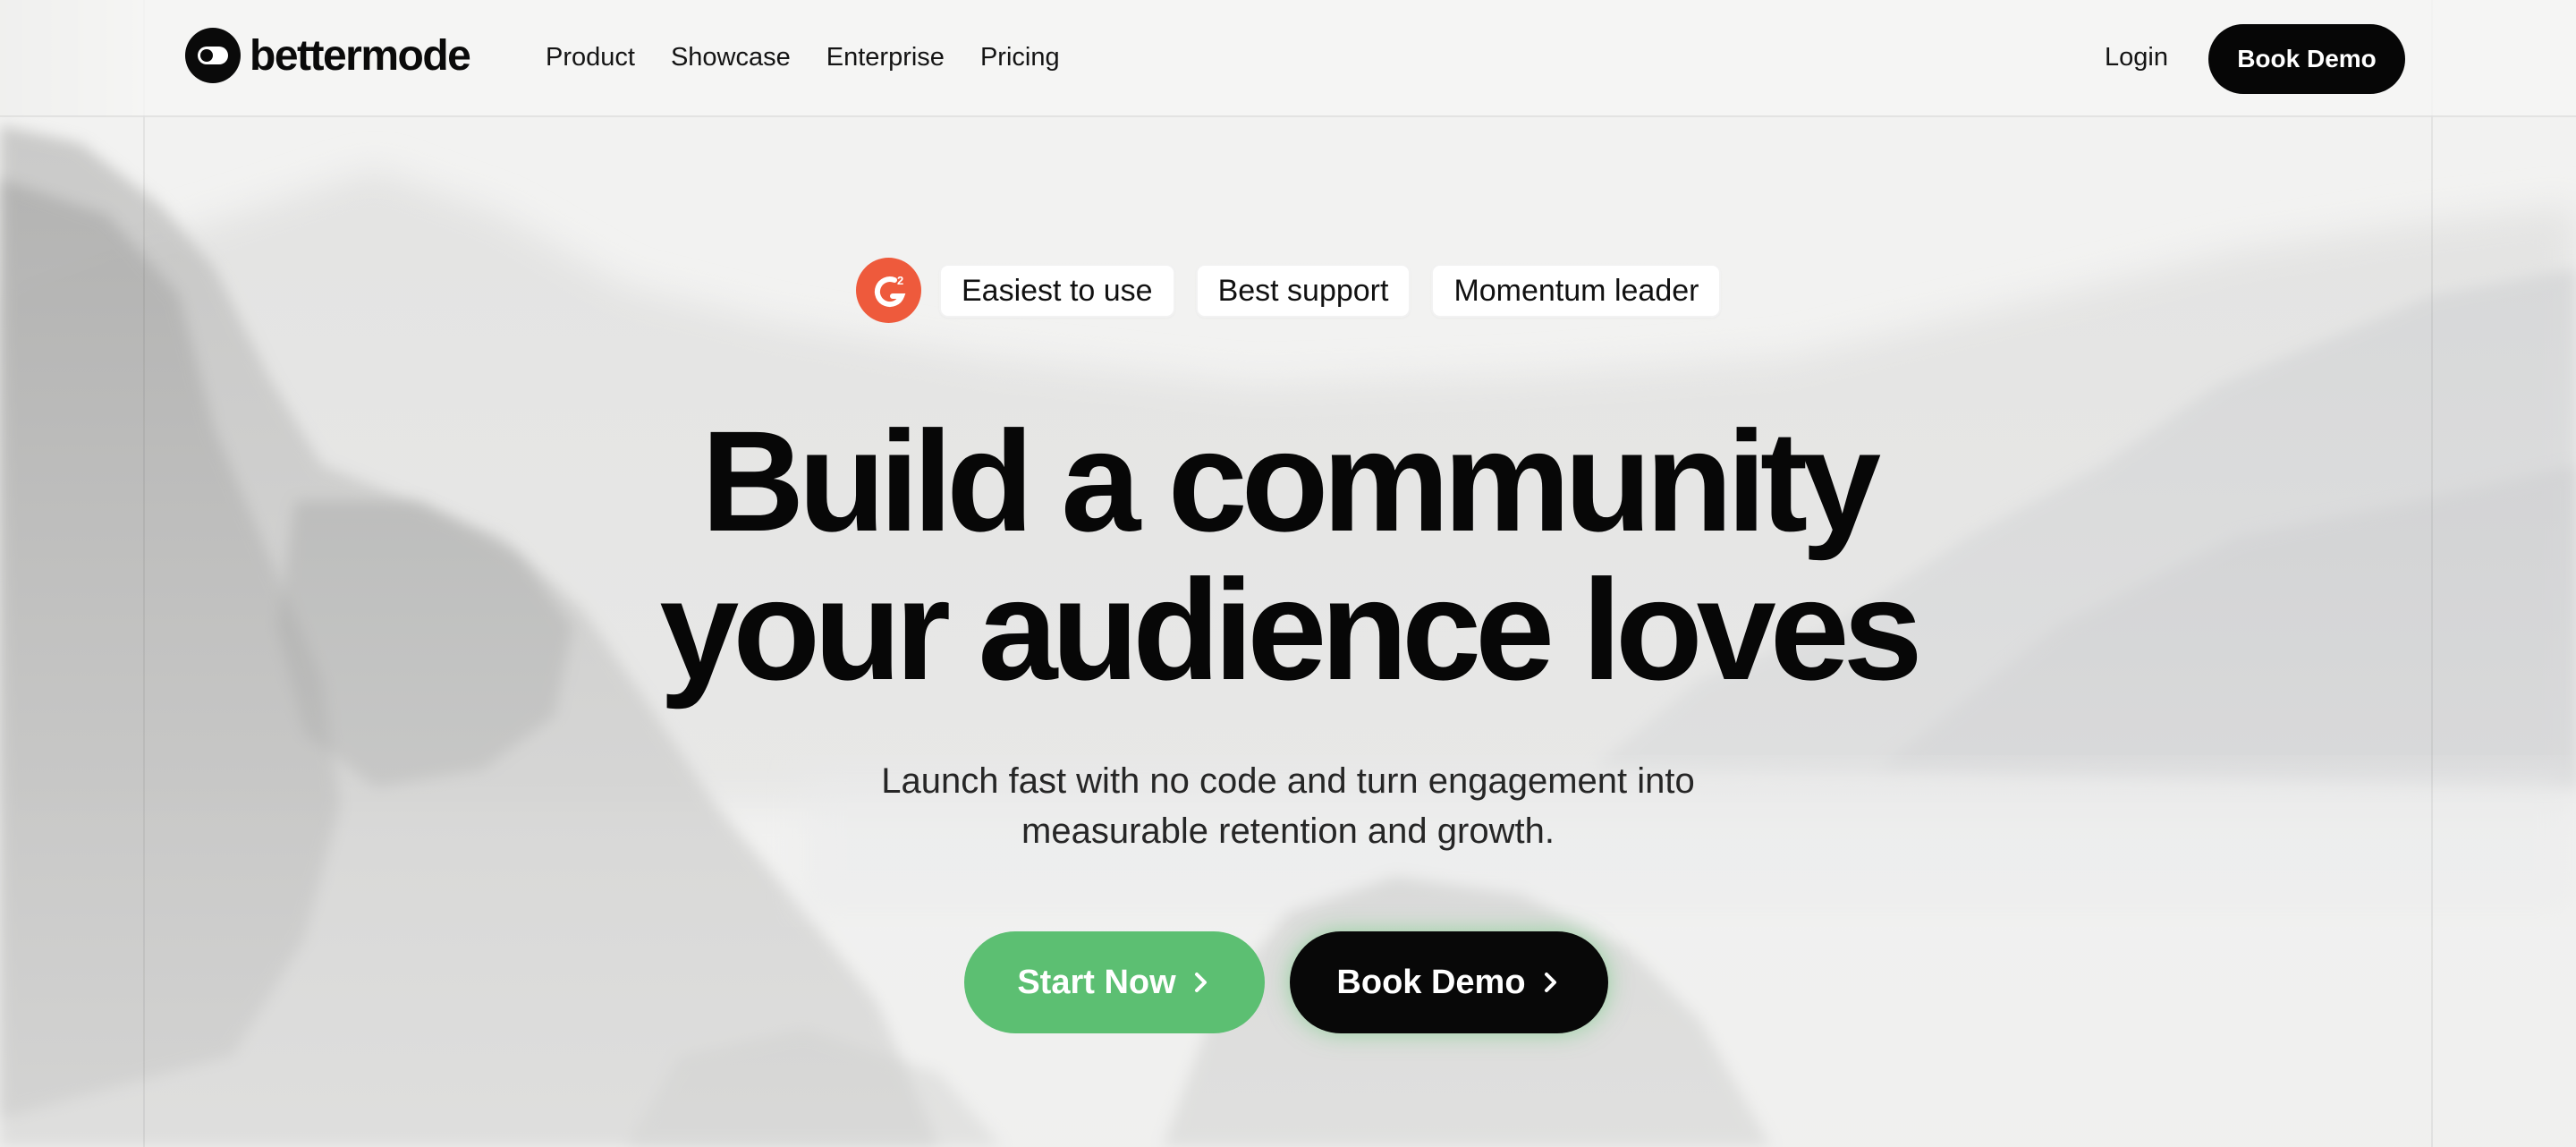  I want to click on start-now-button: Start Now, so click(1114, 982).